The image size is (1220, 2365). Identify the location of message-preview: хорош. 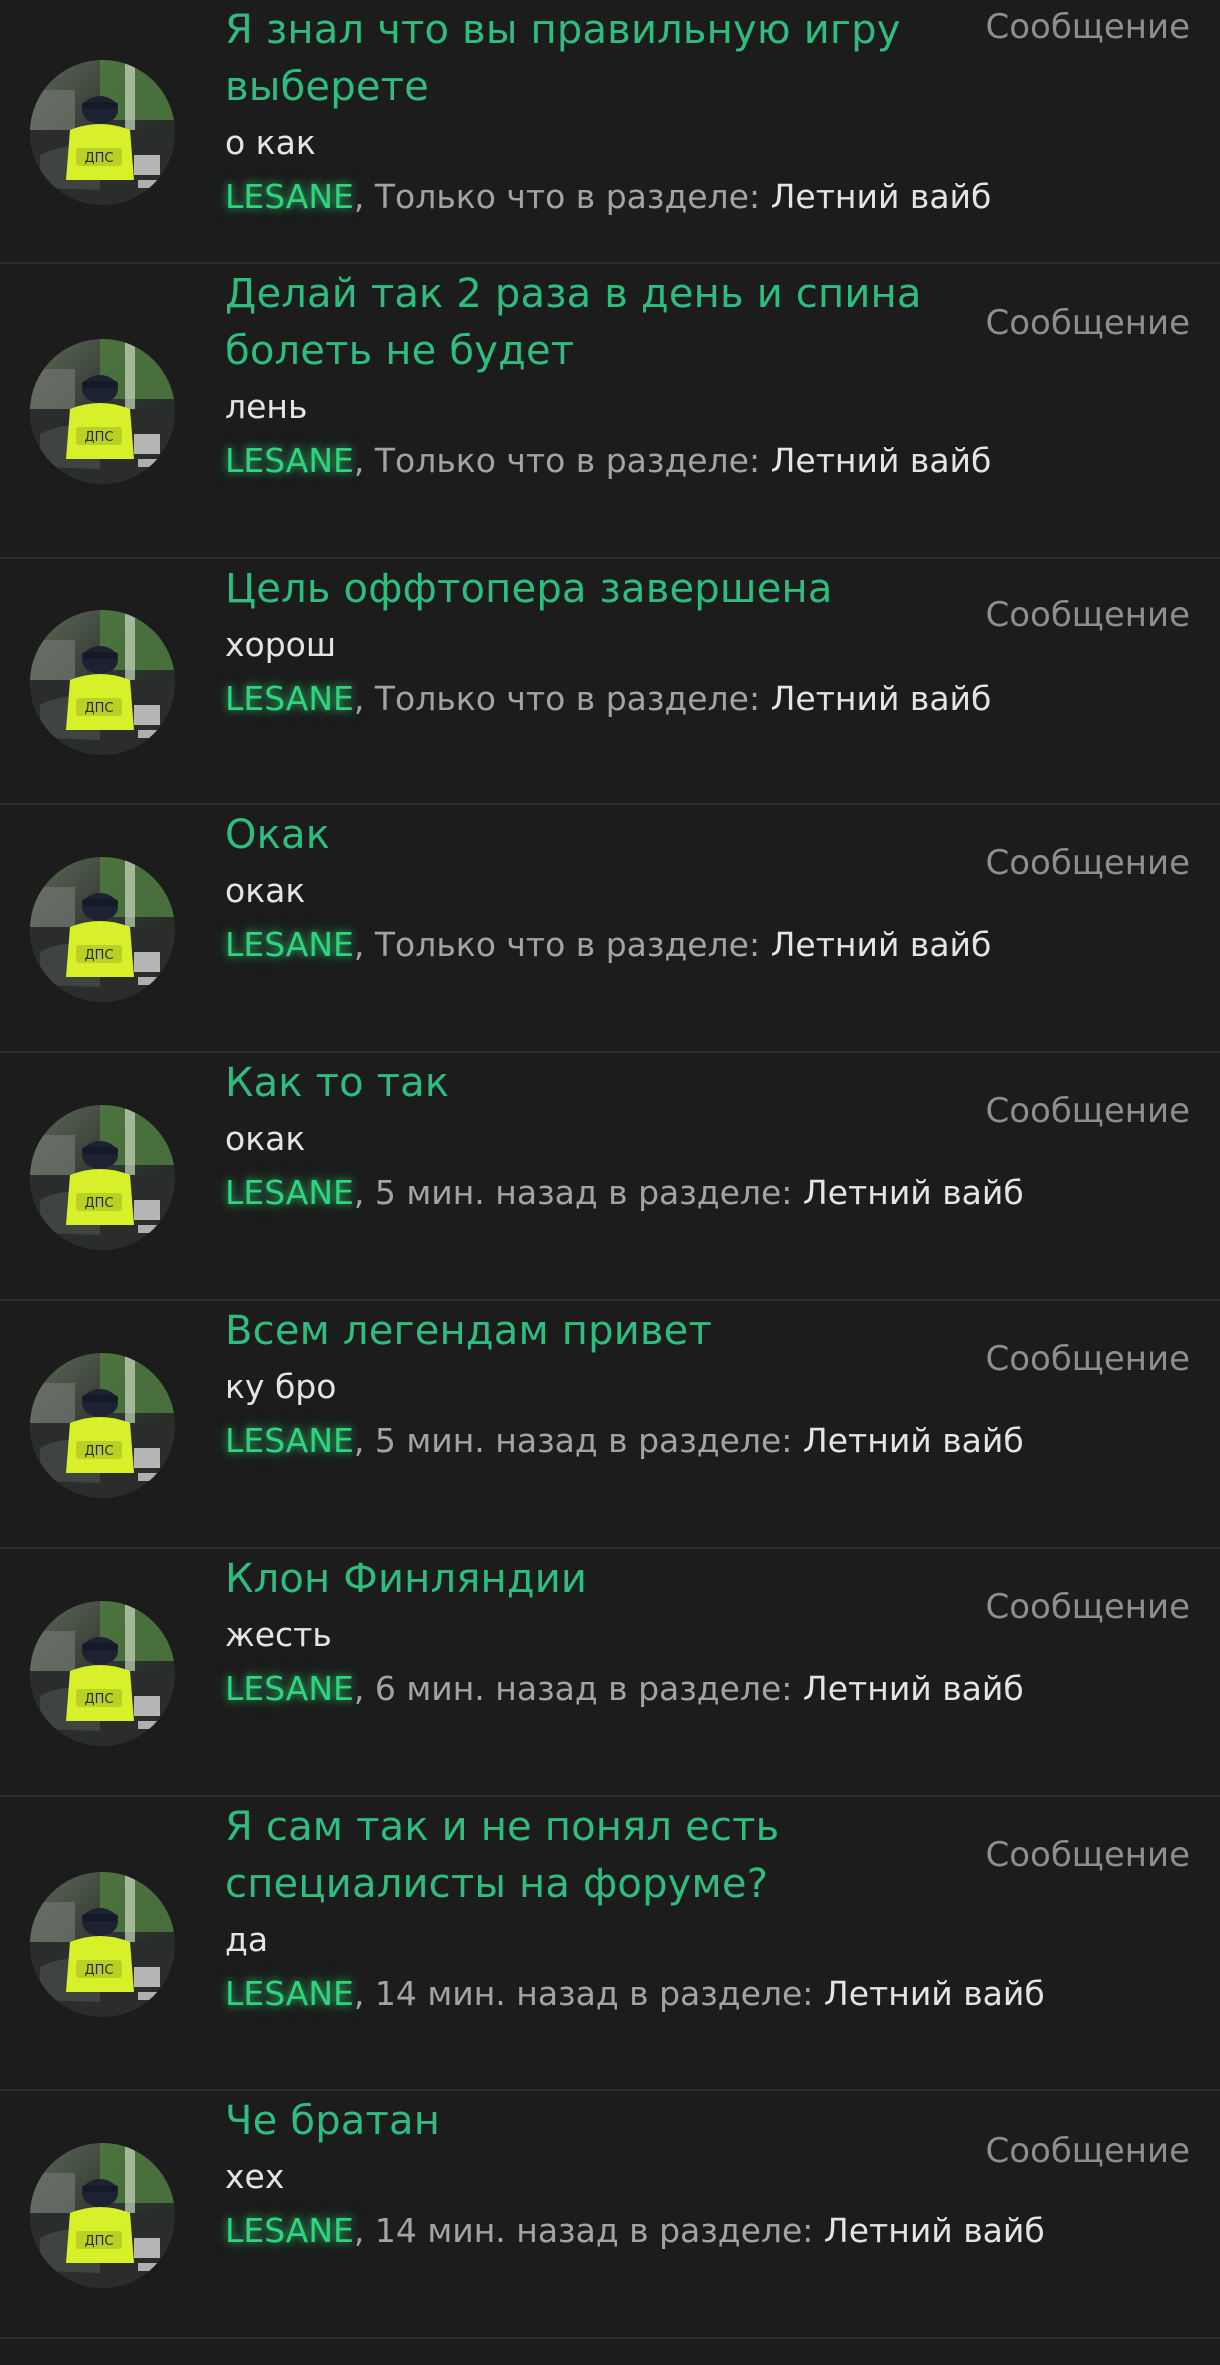
(281, 644).